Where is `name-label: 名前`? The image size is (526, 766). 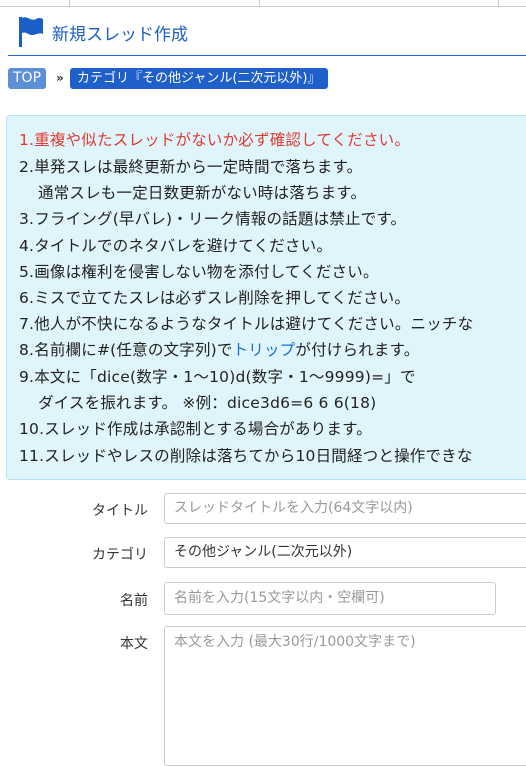
name-label: 名前 is located at coordinates (134, 601).